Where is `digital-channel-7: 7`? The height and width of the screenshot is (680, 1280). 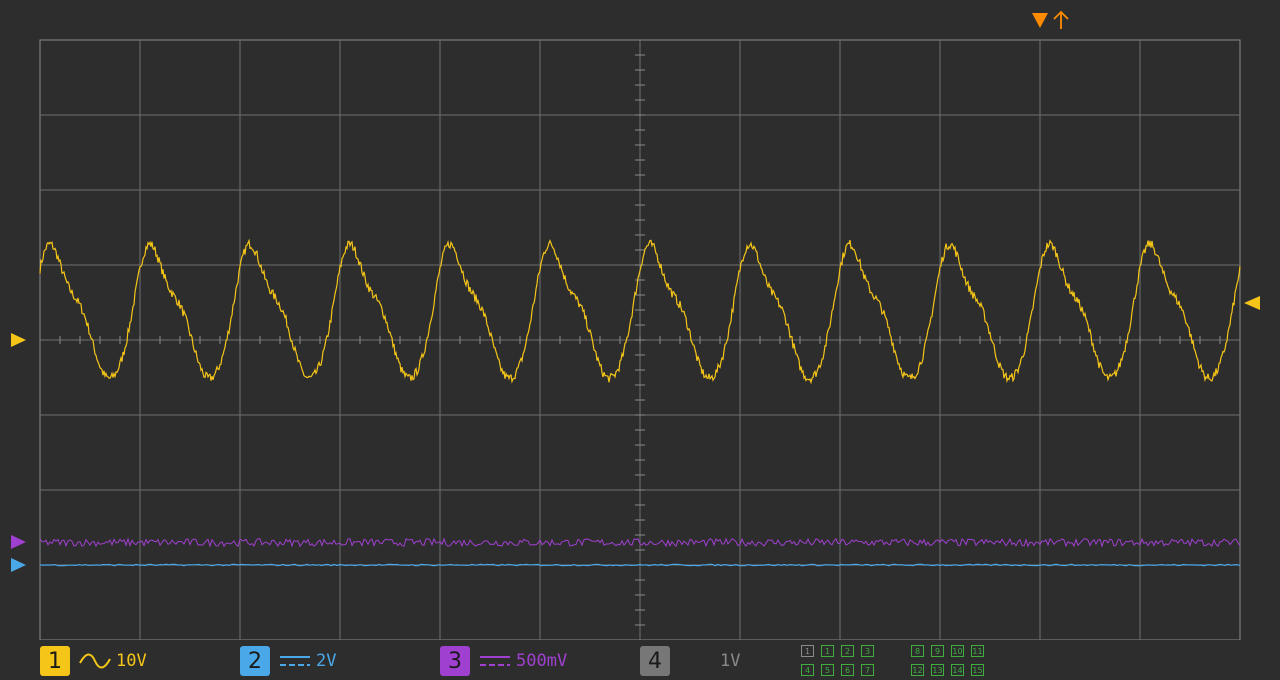
digital-channel-7: 7 is located at coordinates (867, 670).